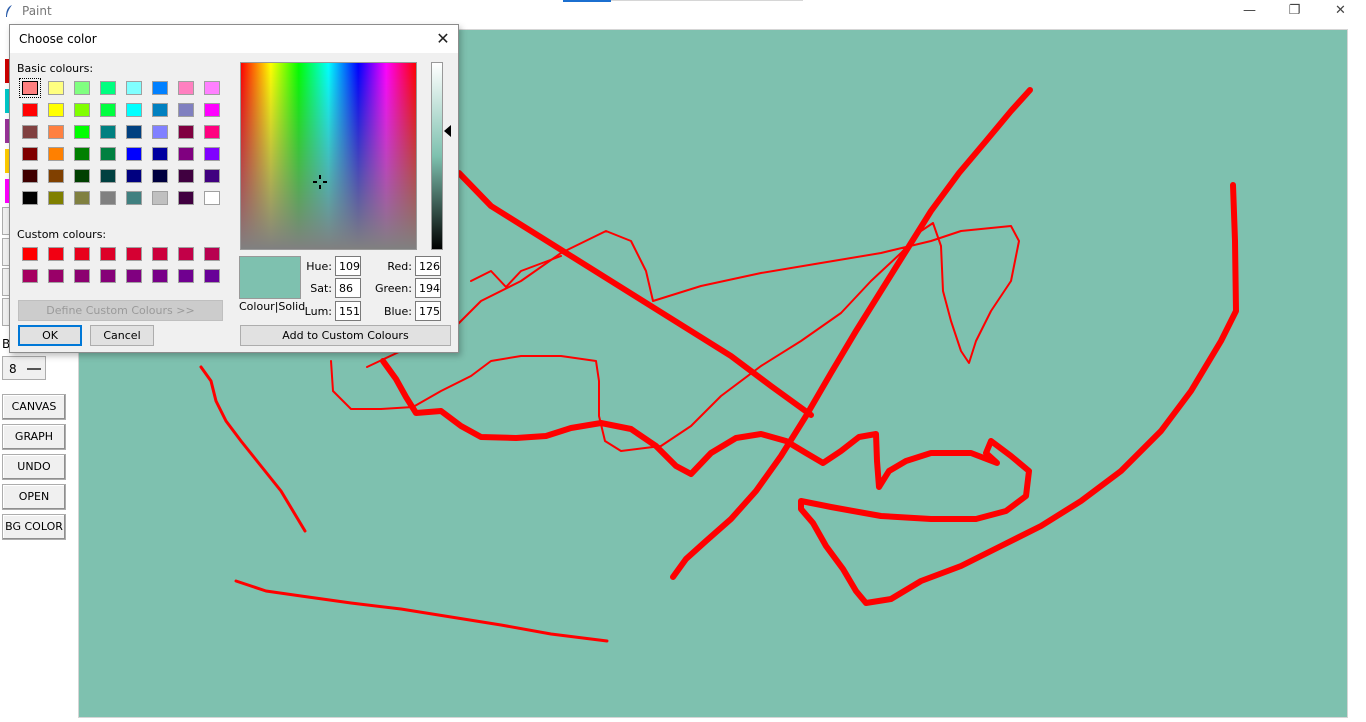 Image resolution: width=1366 pixels, height=722 pixels. Describe the element at coordinates (348, 311) in the screenshot. I see `lum-field: 151` at that location.